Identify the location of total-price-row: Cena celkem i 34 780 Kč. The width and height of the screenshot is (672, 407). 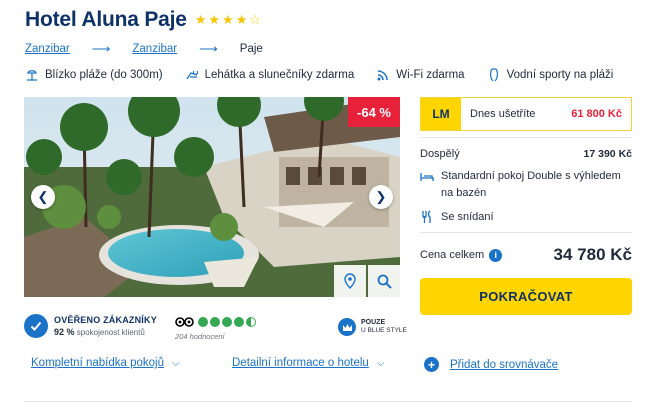
(526, 255).